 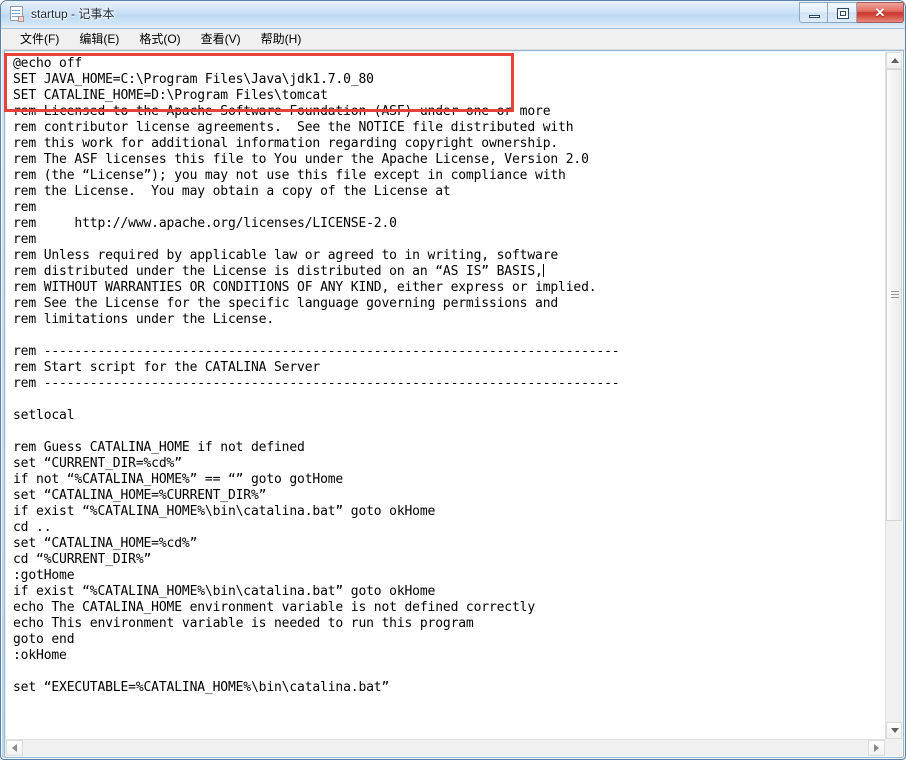 I want to click on chevron-left-icon, so click(x=14, y=748).